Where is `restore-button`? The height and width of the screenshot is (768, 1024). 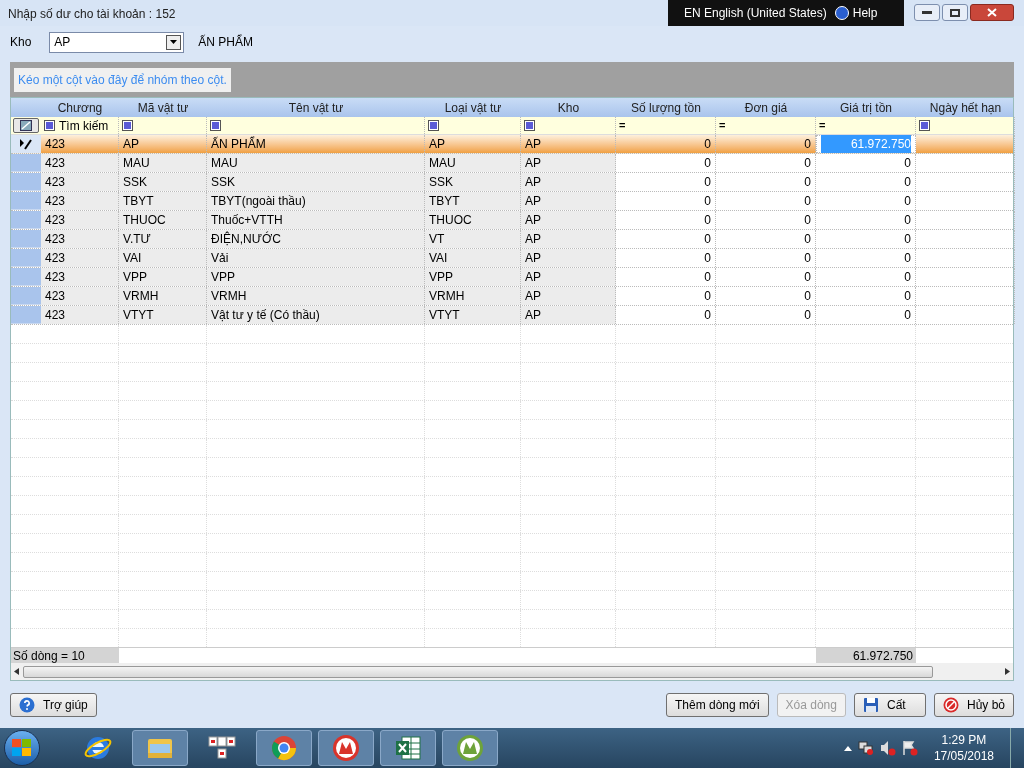
restore-button is located at coordinates (955, 12).